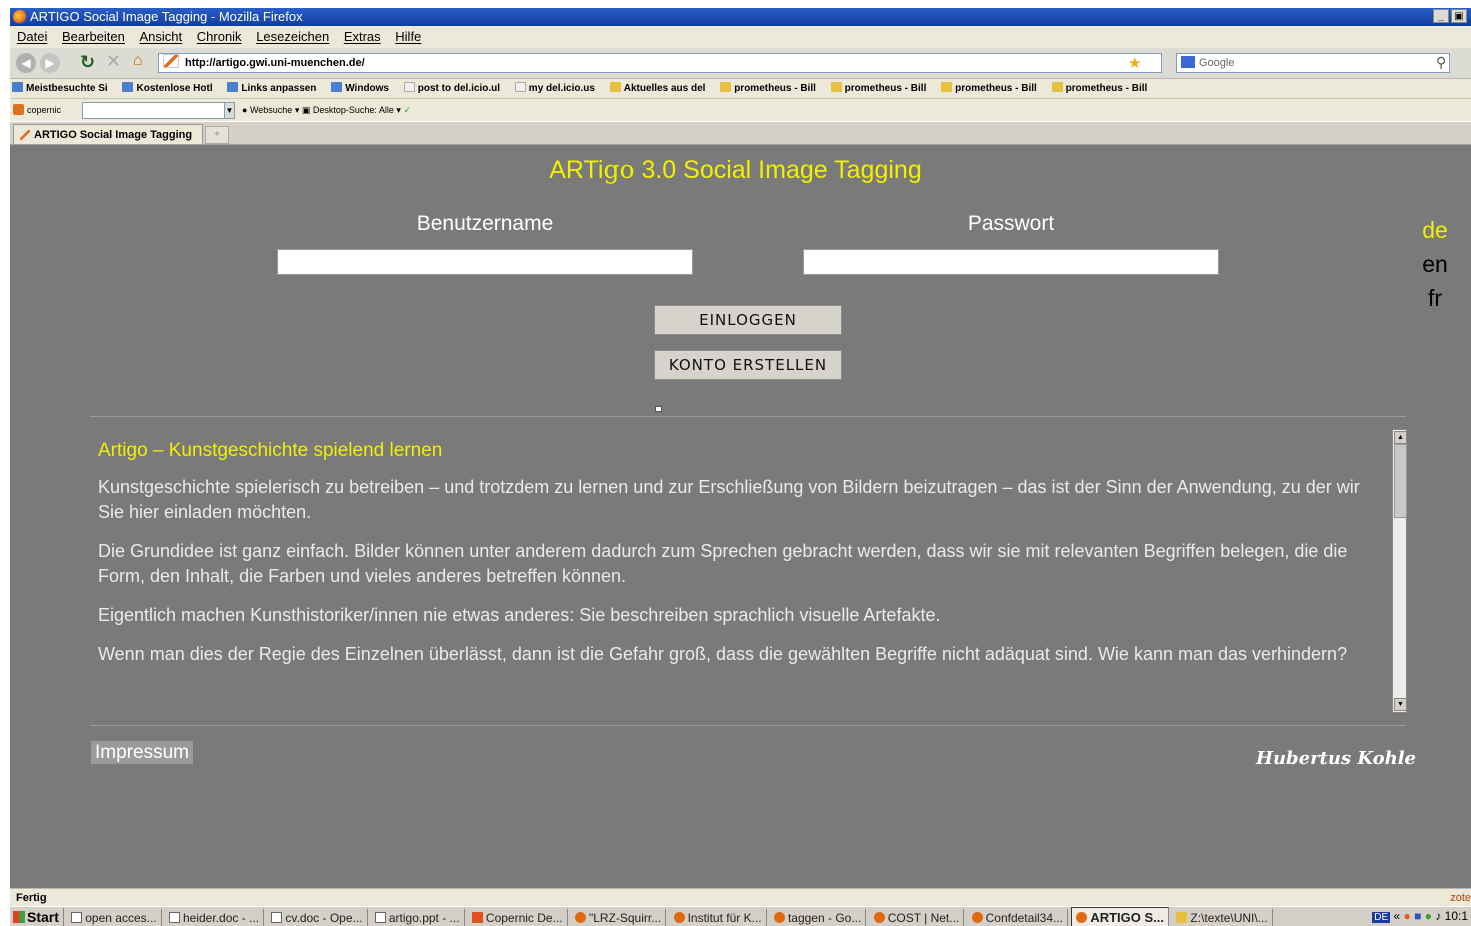 Image resolution: width=1471 pixels, height=926 pixels. I want to click on bookmark-label: my del.icio.us, so click(561, 88).